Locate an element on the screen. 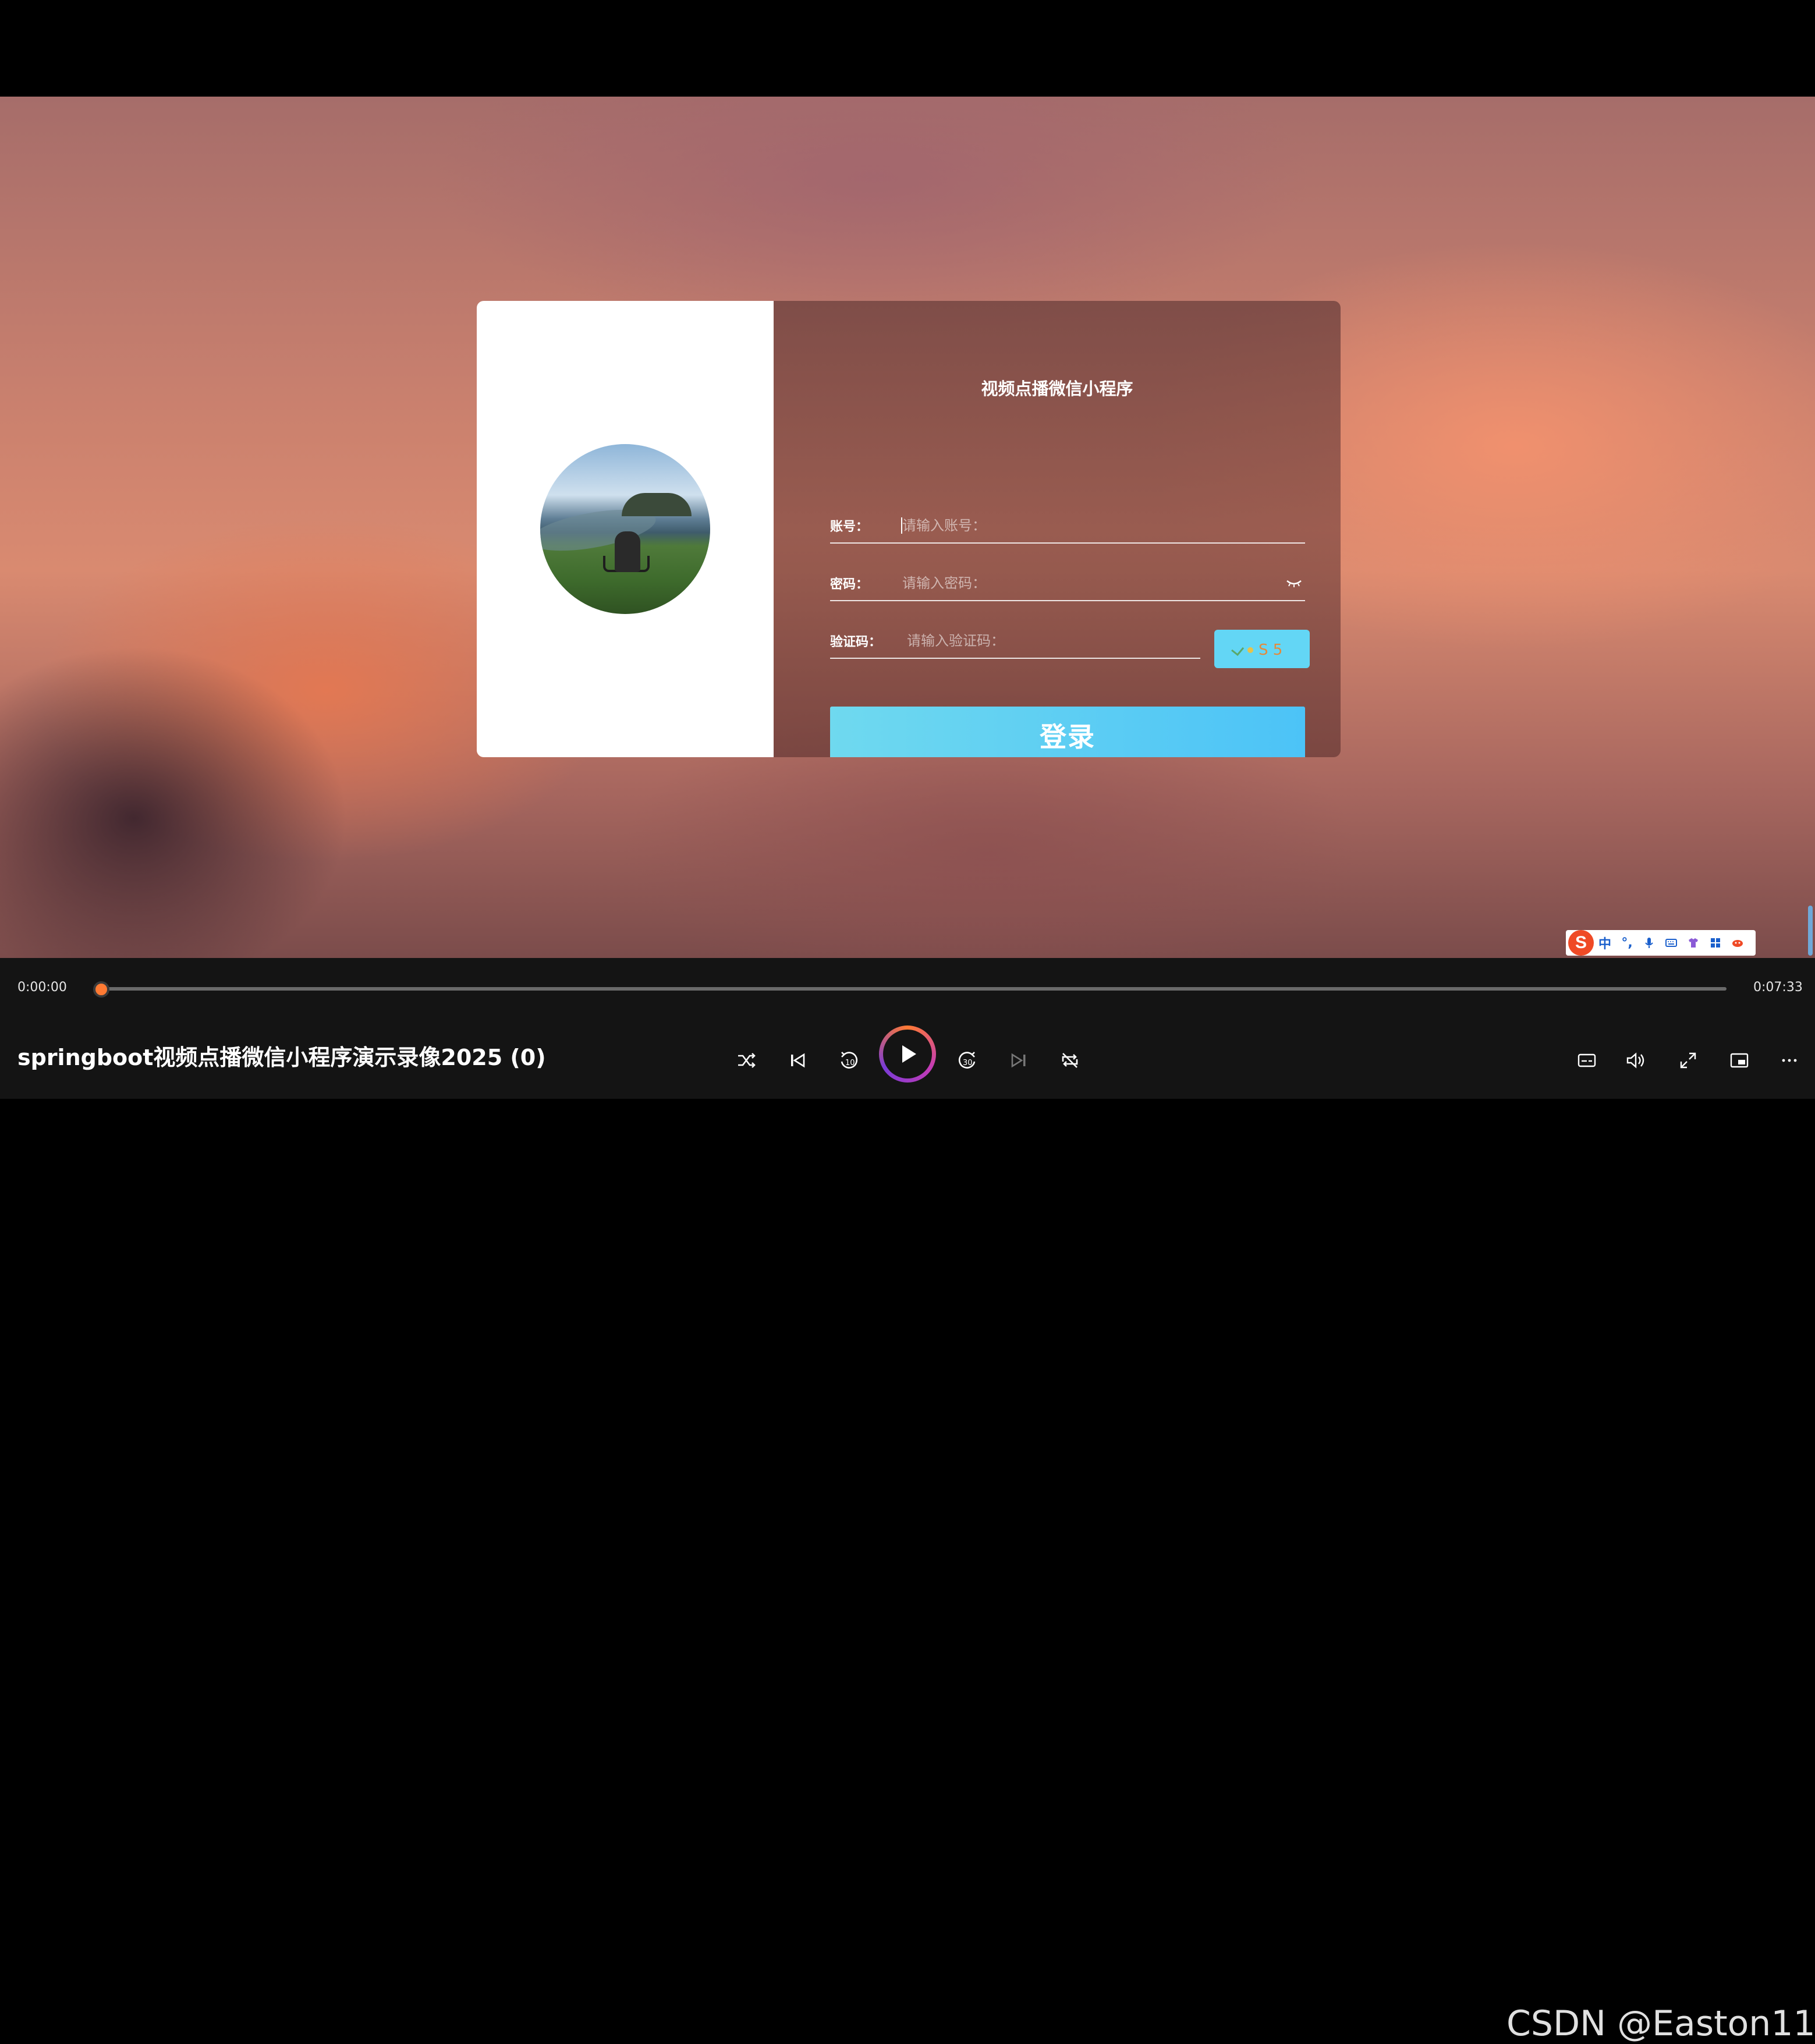 The image size is (1815, 2044). next-track-icon is located at coordinates (1019, 1060).